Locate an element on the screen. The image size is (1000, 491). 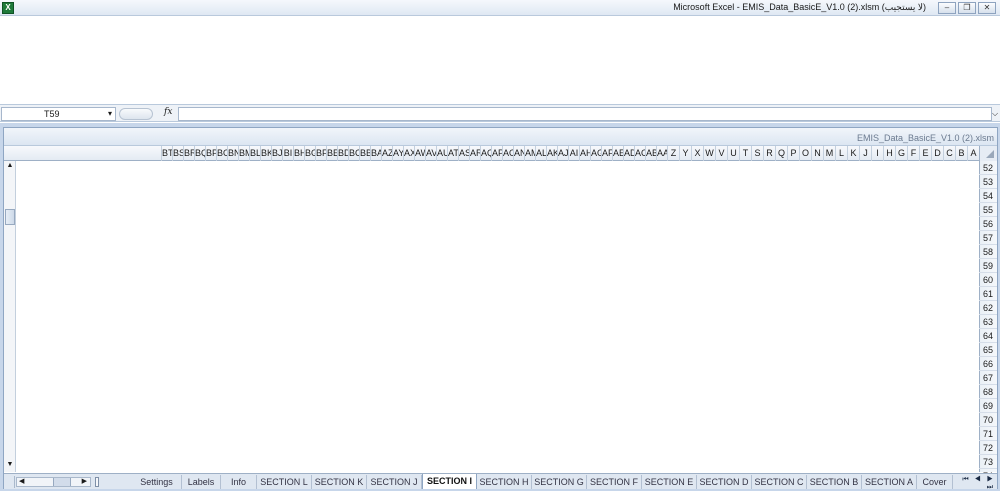
column-header: K is located at coordinates (853, 153).